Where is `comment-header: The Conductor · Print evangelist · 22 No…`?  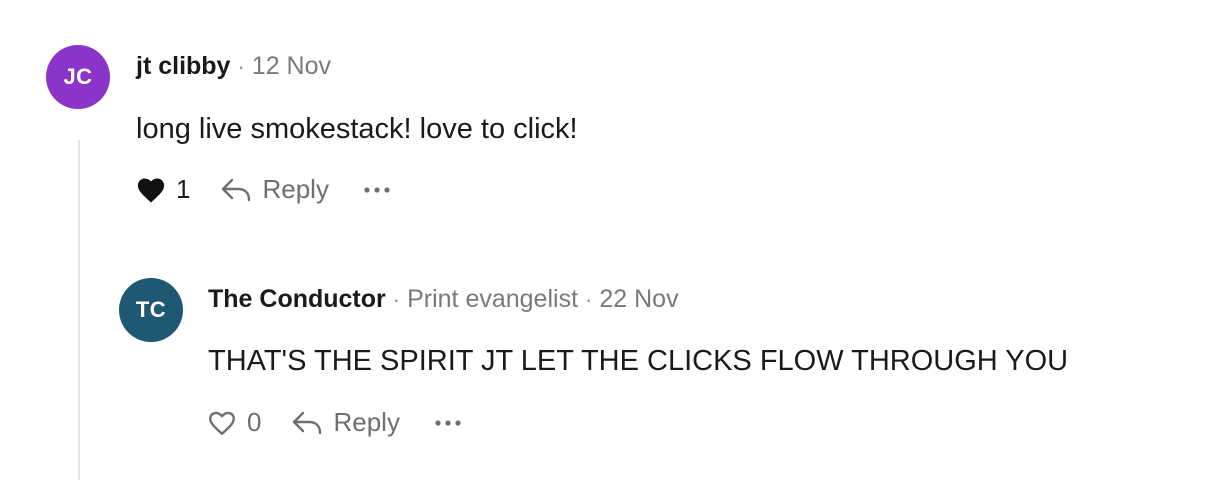 comment-header: The Conductor · Print evangelist · 22 No… is located at coordinates (443, 299).